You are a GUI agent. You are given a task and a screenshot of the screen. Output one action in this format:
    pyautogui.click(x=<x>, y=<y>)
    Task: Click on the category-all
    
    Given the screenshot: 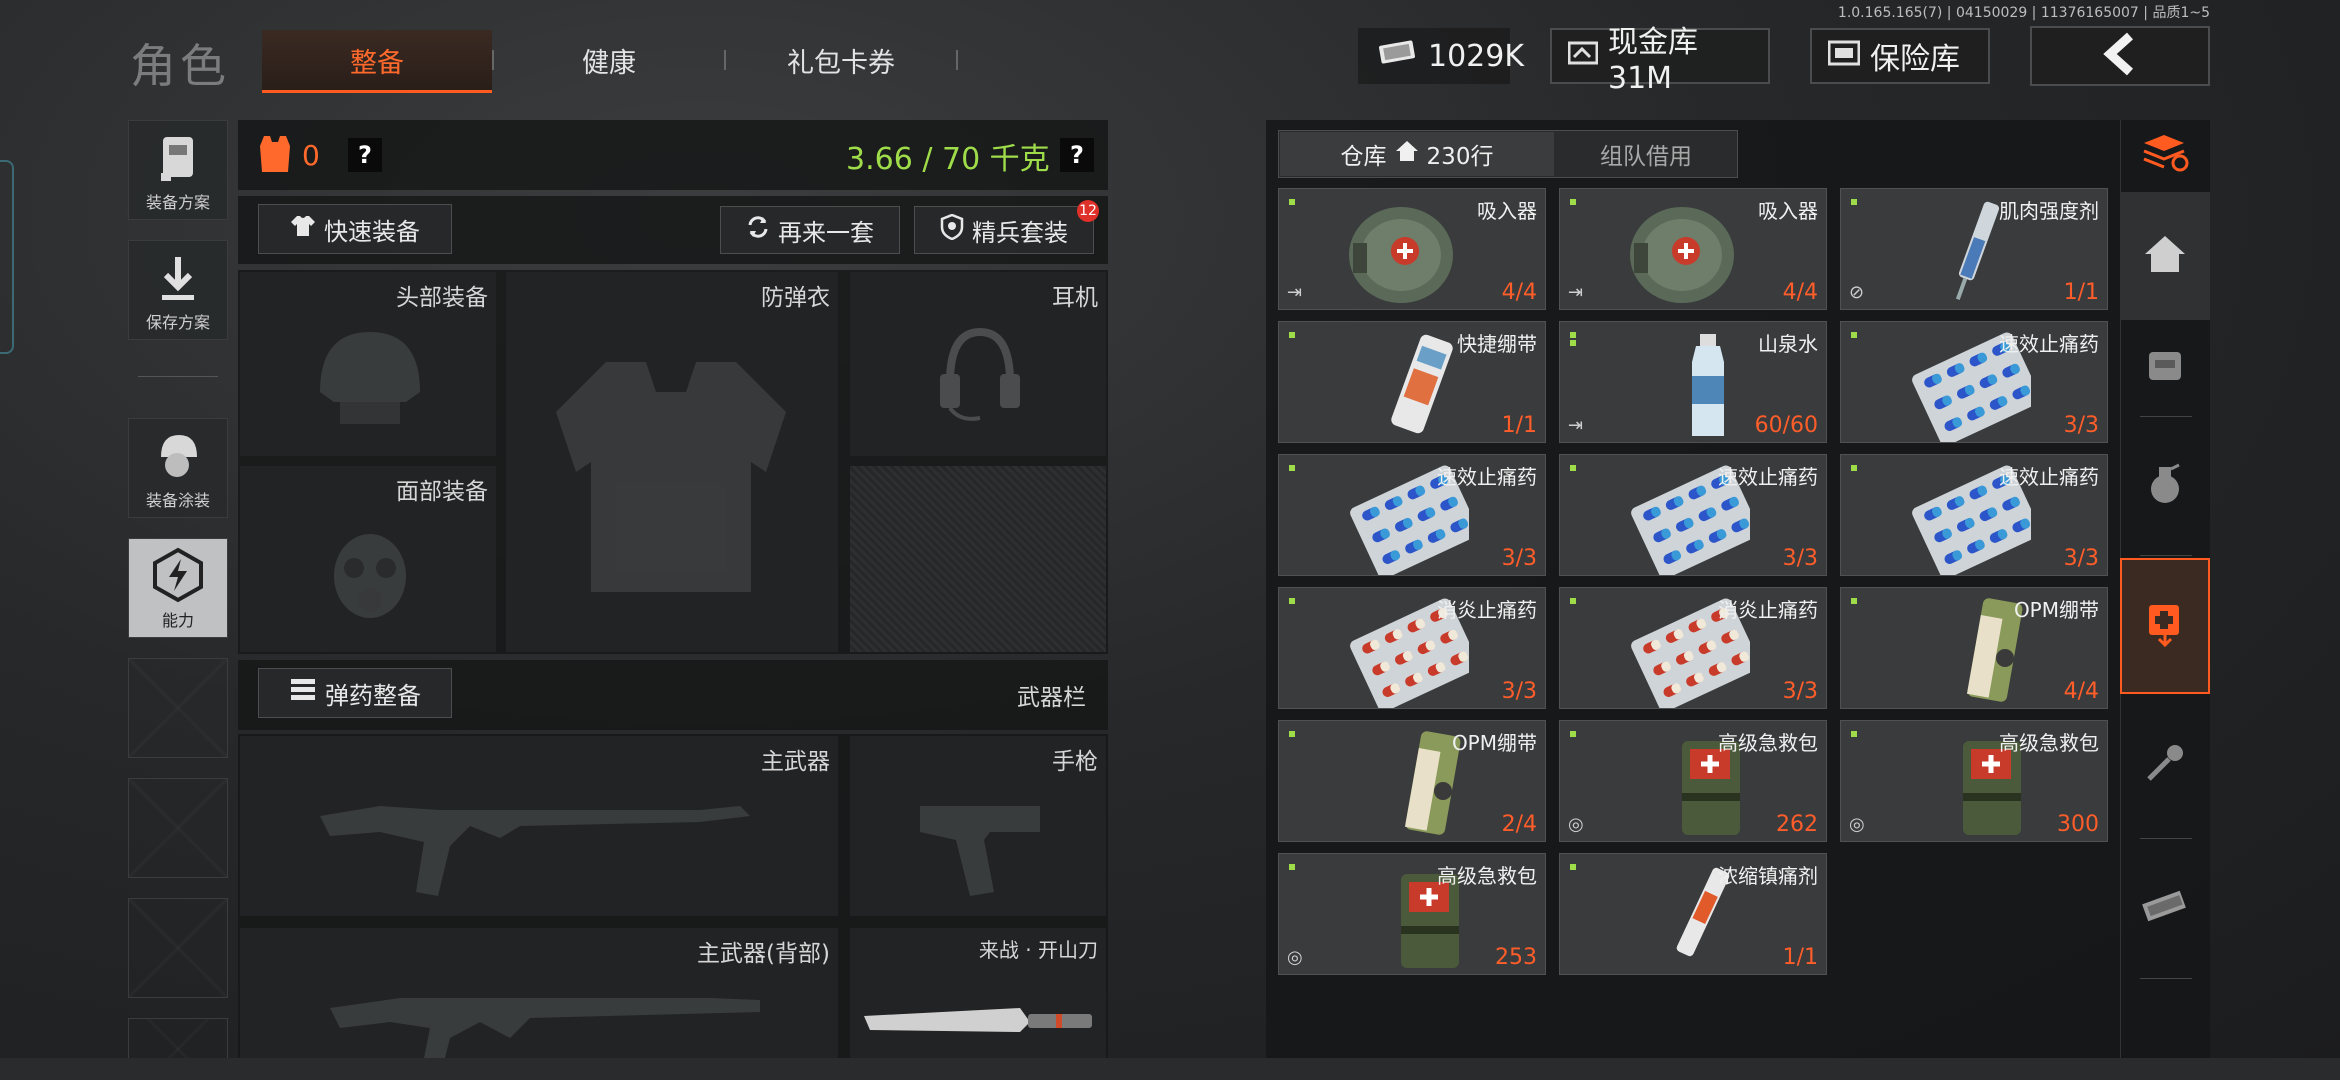 What is the action you would take?
    pyautogui.click(x=2165, y=155)
    